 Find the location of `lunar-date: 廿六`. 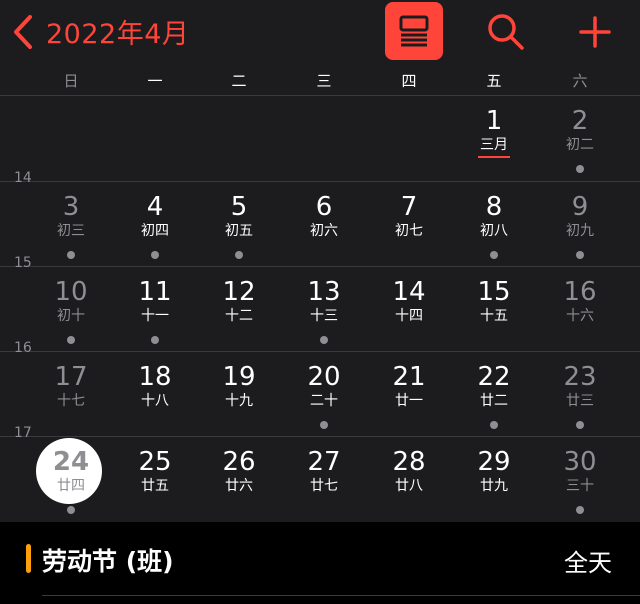

lunar-date: 廿六 is located at coordinates (239, 486).